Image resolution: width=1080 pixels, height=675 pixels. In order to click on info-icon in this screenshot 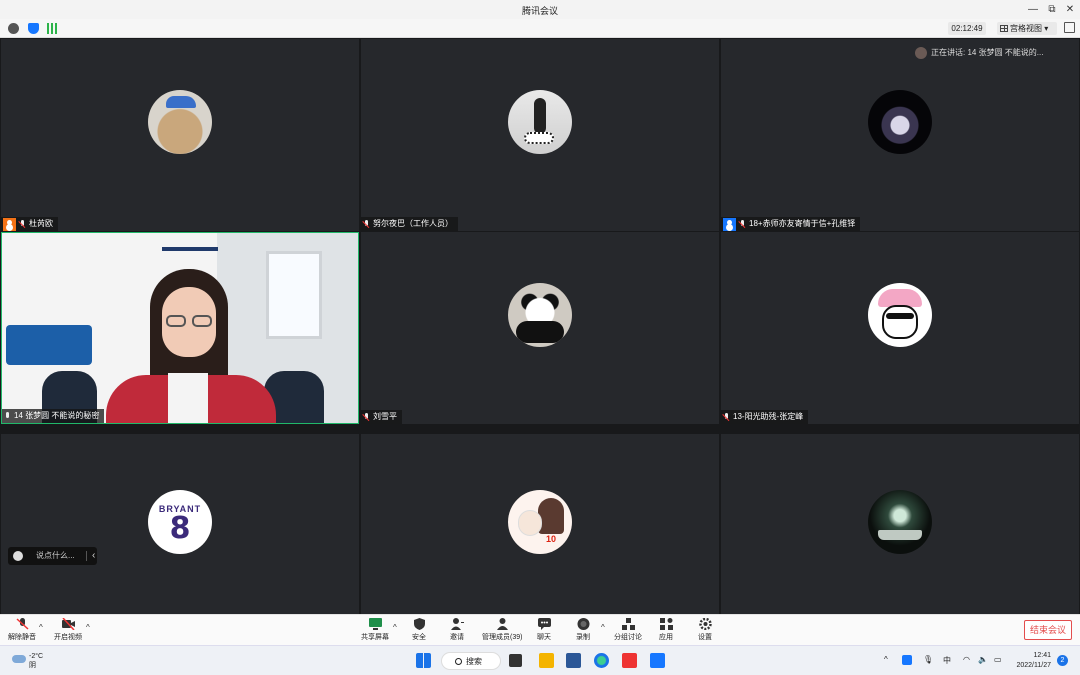, I will do `click(13, 28)`.